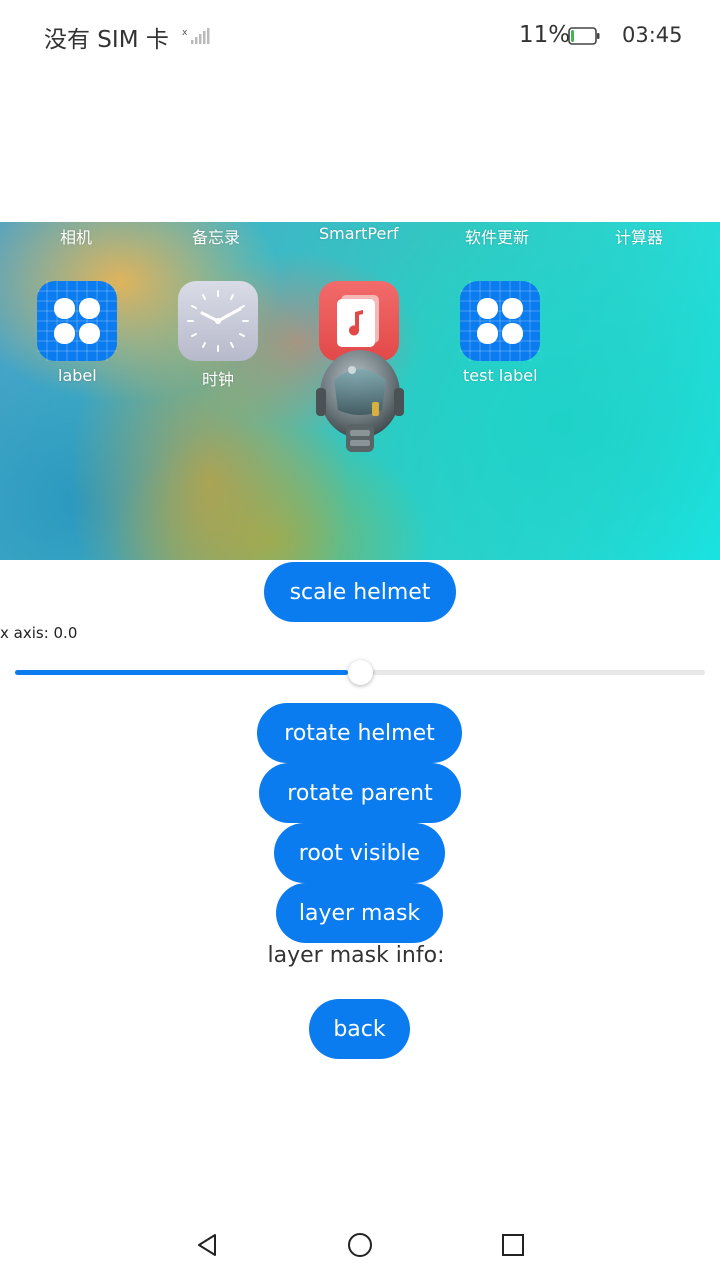  I want to click on recents-square-icon, so click(513, 1245).